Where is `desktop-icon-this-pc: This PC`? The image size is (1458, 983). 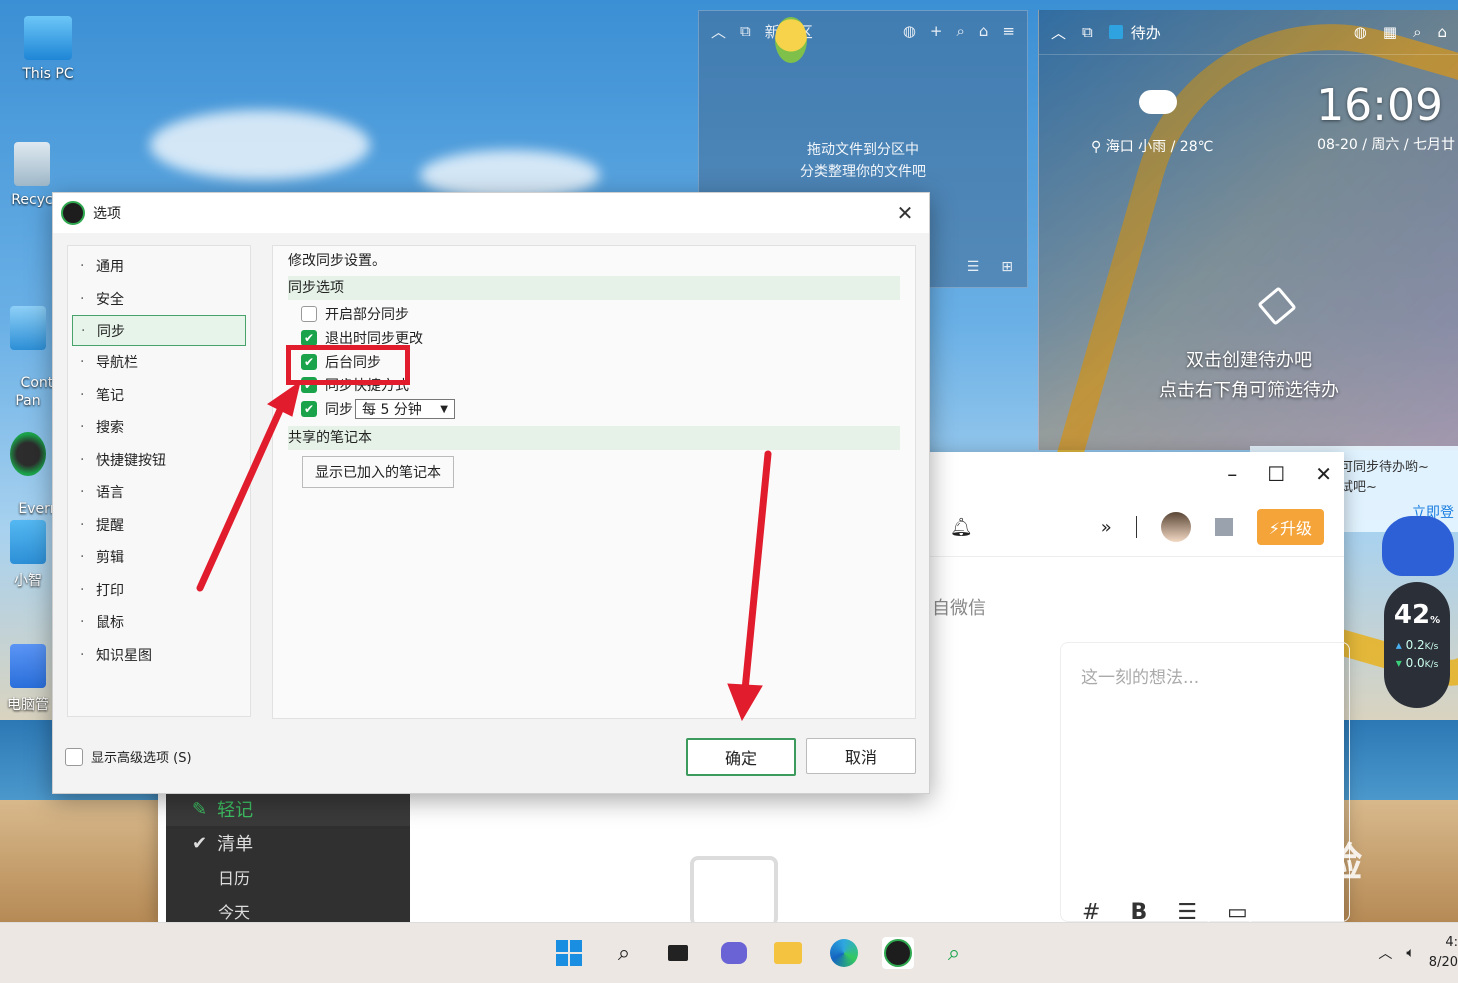 desktop-icon-this-pc: This PC is located at coordinates (48, 49).